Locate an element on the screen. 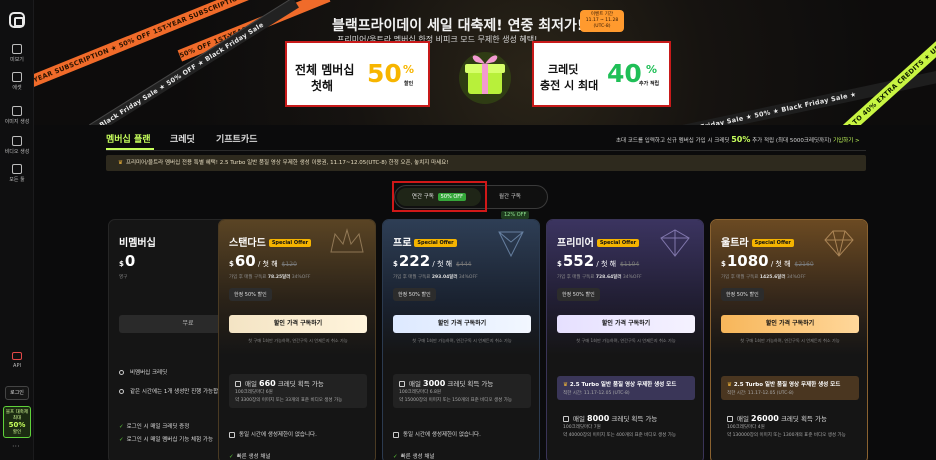  plan-name: 스탠다드 Special Offer is located at coordinates (270, 241).